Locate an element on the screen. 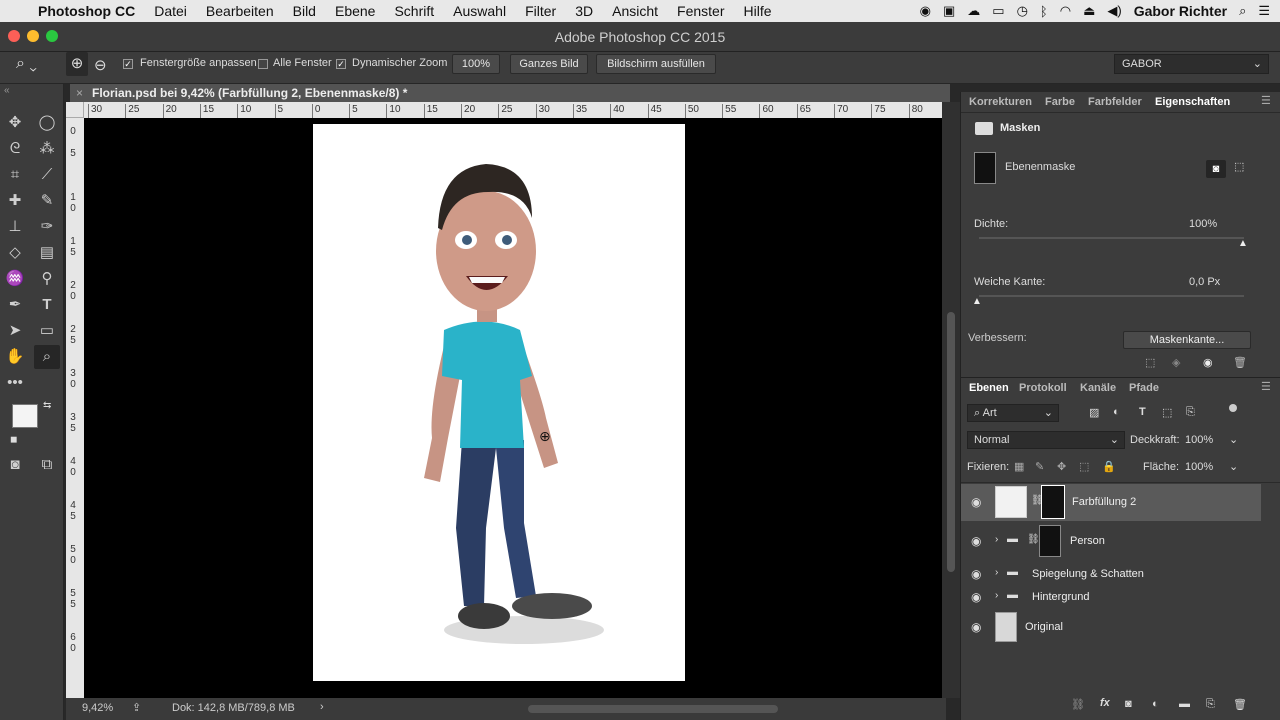  delete-mask-icon: 🗑 is located at coordinates (1240, 362).